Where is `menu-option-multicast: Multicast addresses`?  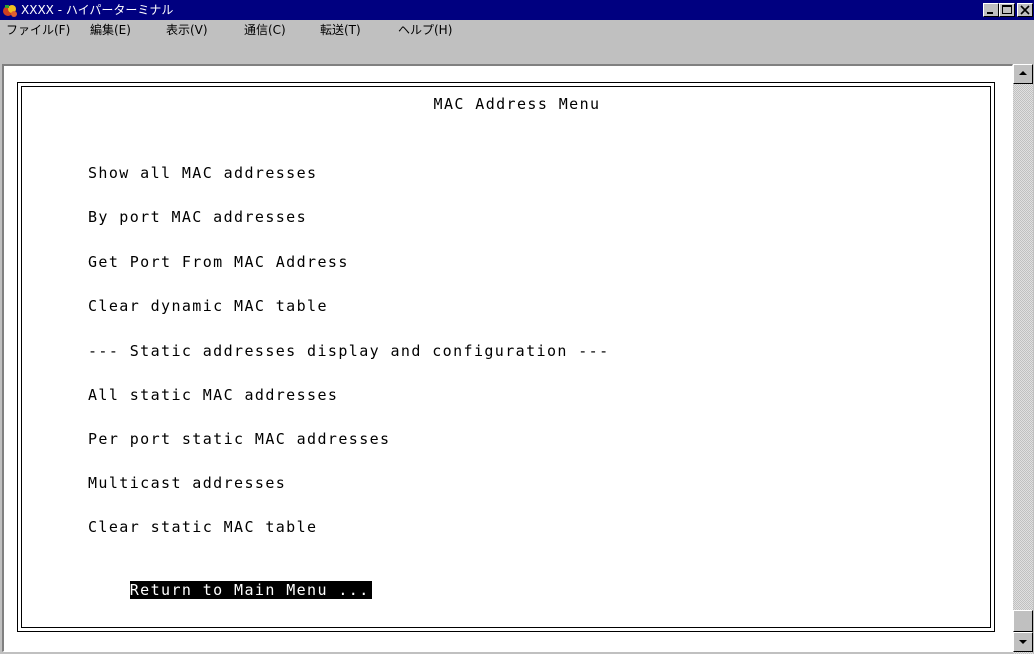 menu-option-multicast: Multicast addresses is located at coordinates (187, 483).